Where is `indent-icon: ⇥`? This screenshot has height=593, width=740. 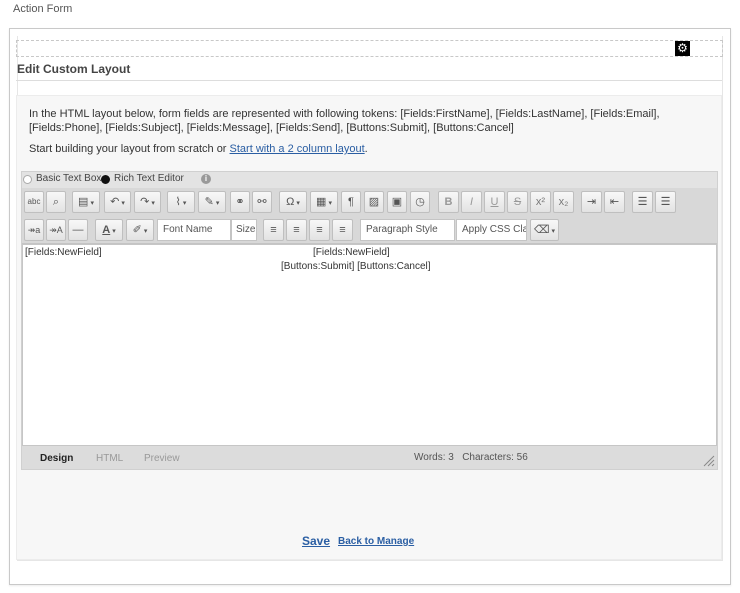
indent-icon: ⇥ is located at coordinates (591, 202).